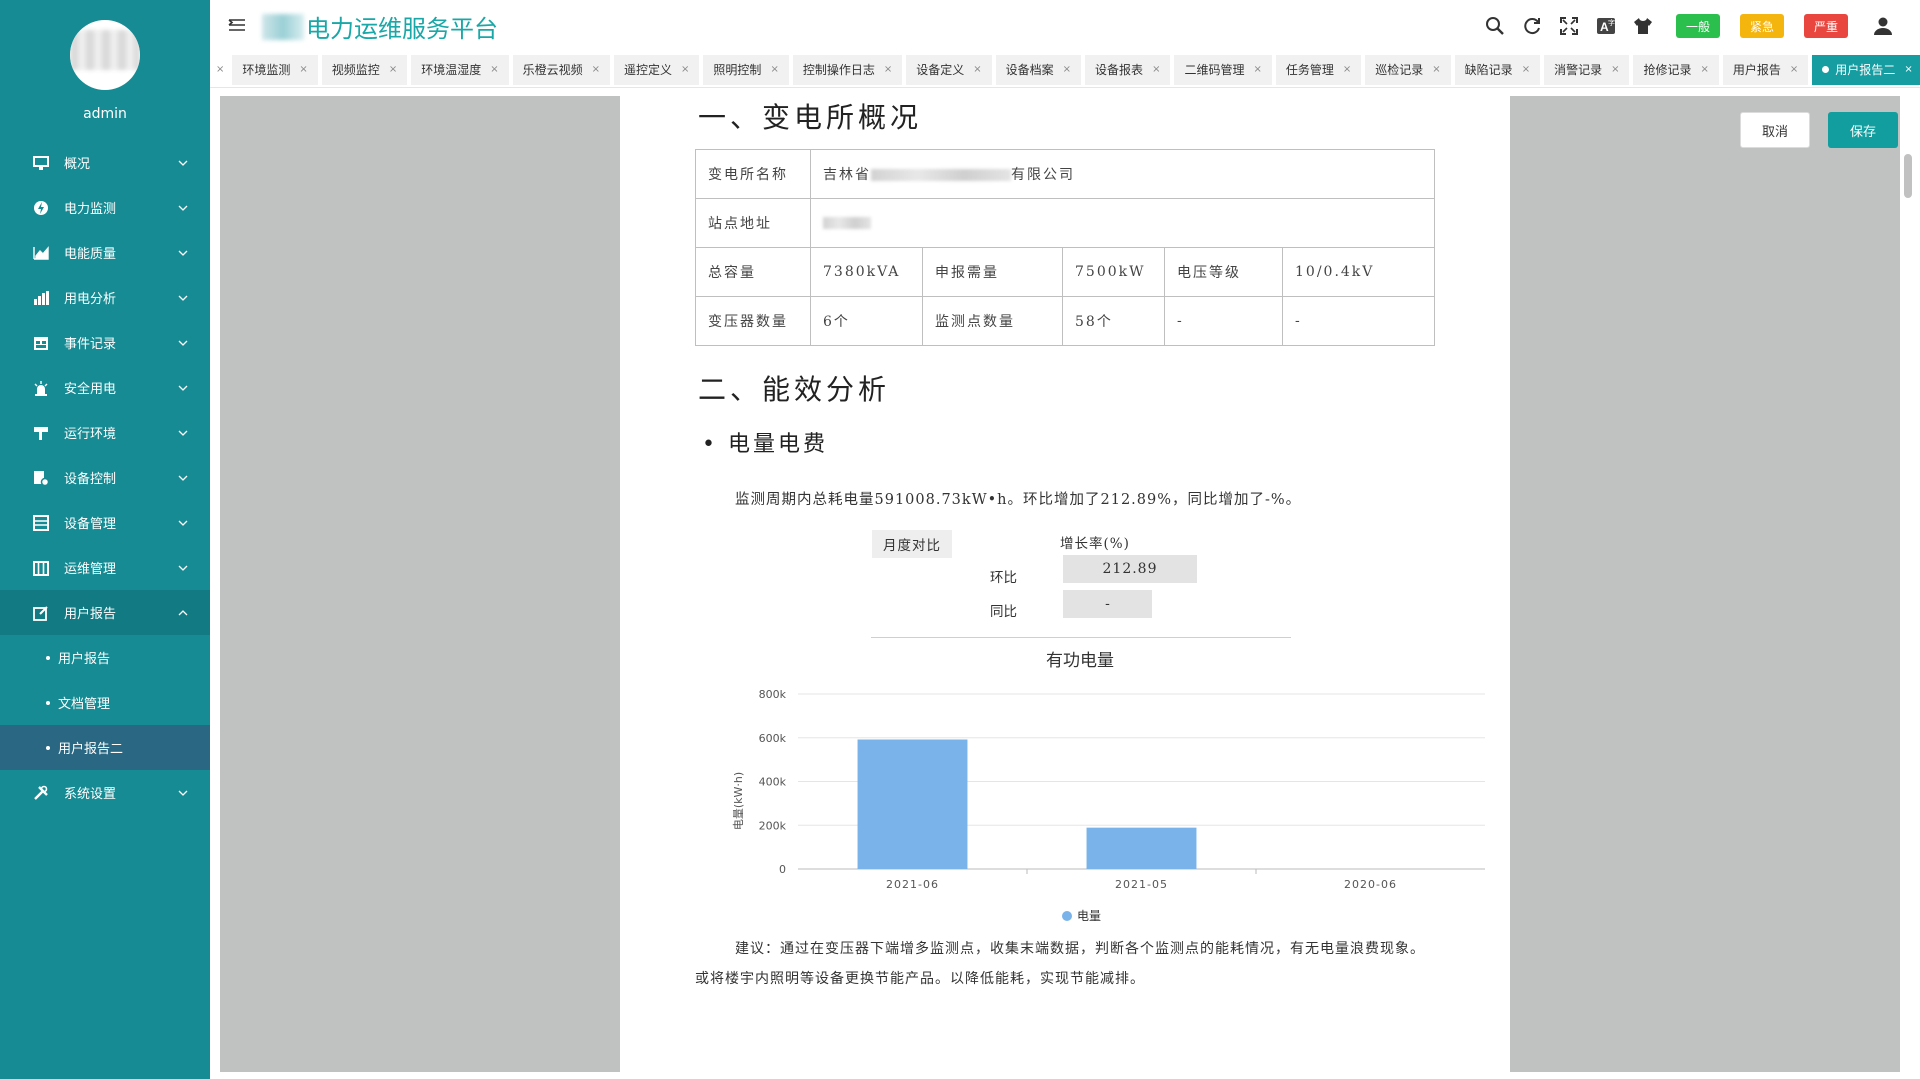  What do you see at coordinates (355, 70) in the screenshot?
I see `tab-label: 视频监控` at bounding box center [355, 70].